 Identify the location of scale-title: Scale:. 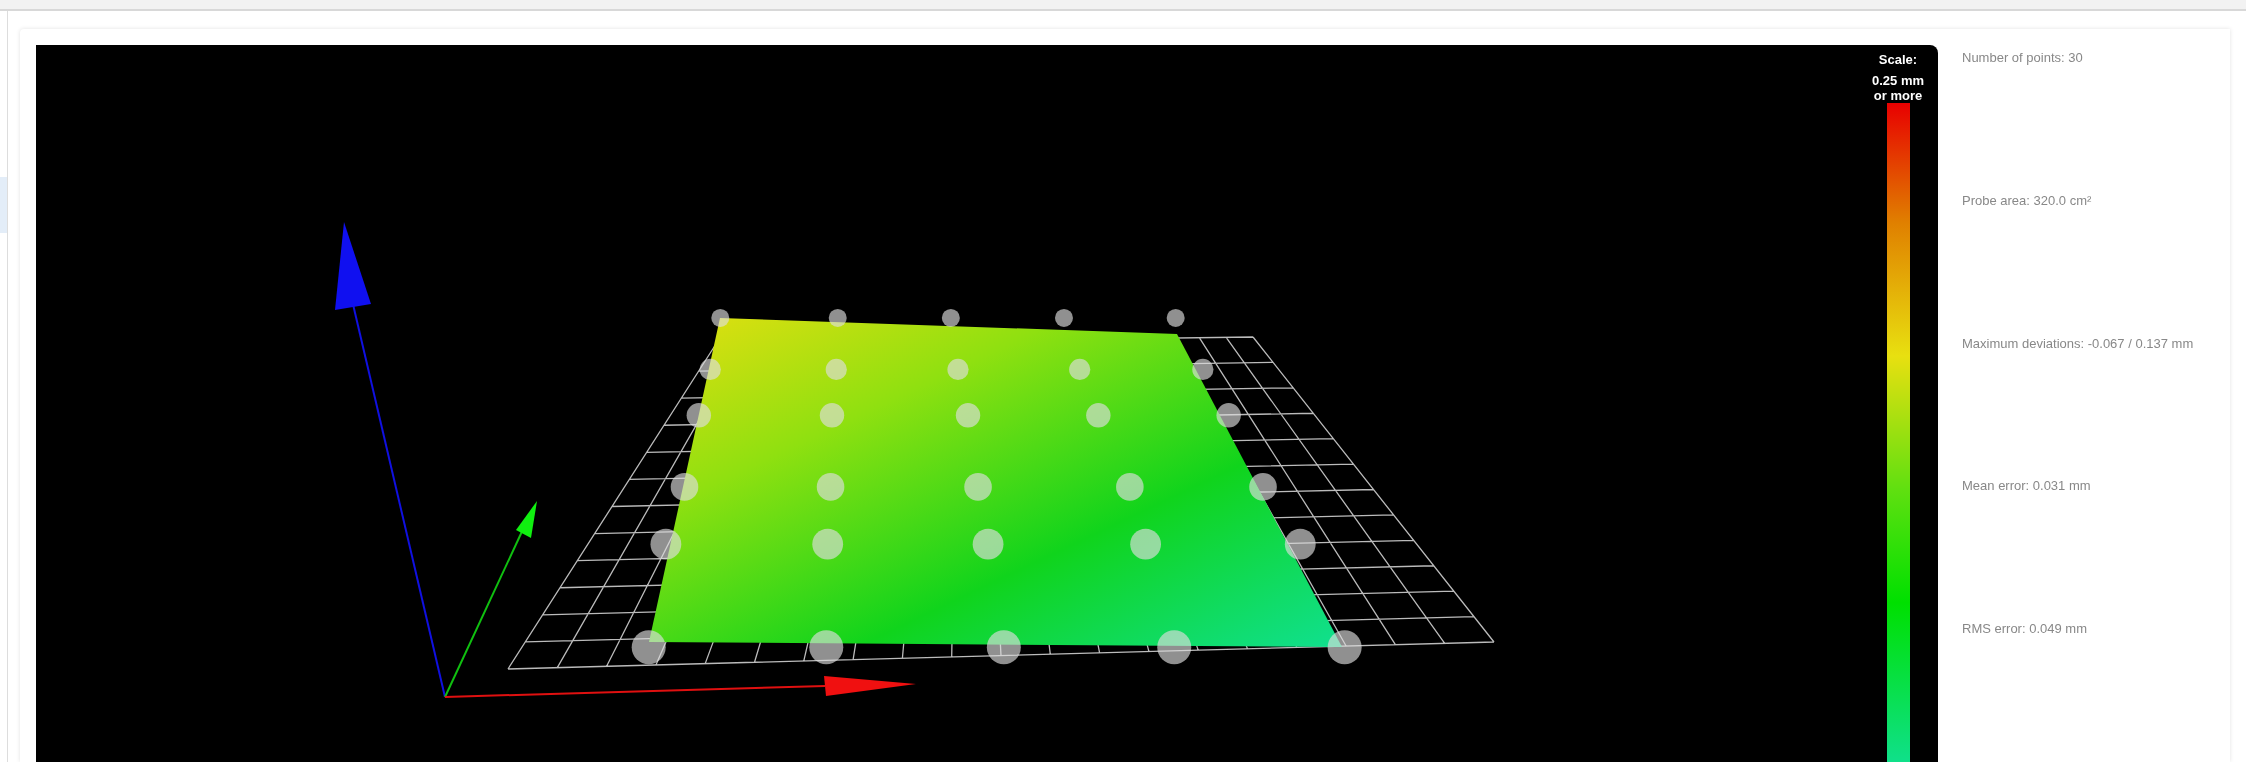
(1898, 59).